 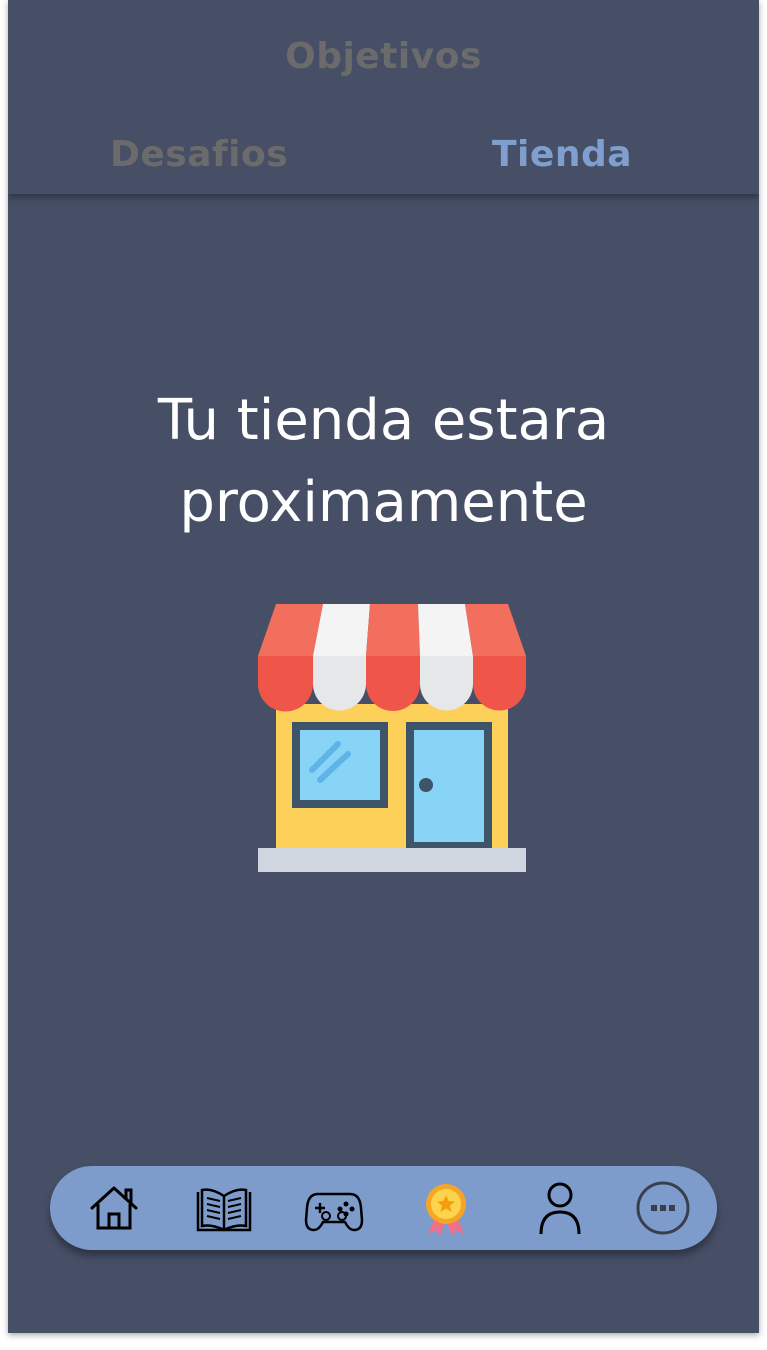 I want to click on user-icon, so click(x=560, y=1208).